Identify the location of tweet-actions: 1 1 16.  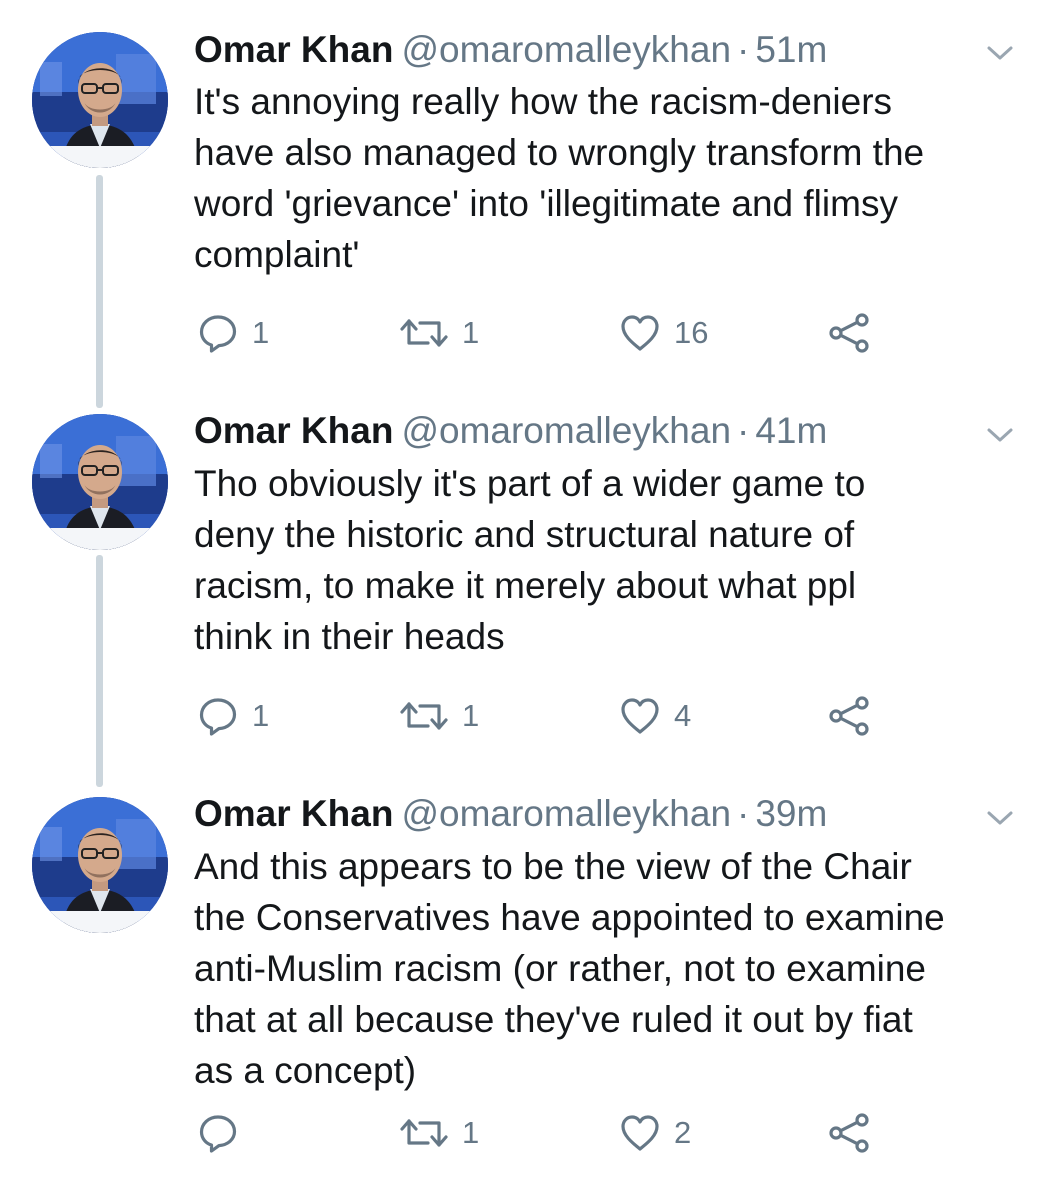
(544, 333).